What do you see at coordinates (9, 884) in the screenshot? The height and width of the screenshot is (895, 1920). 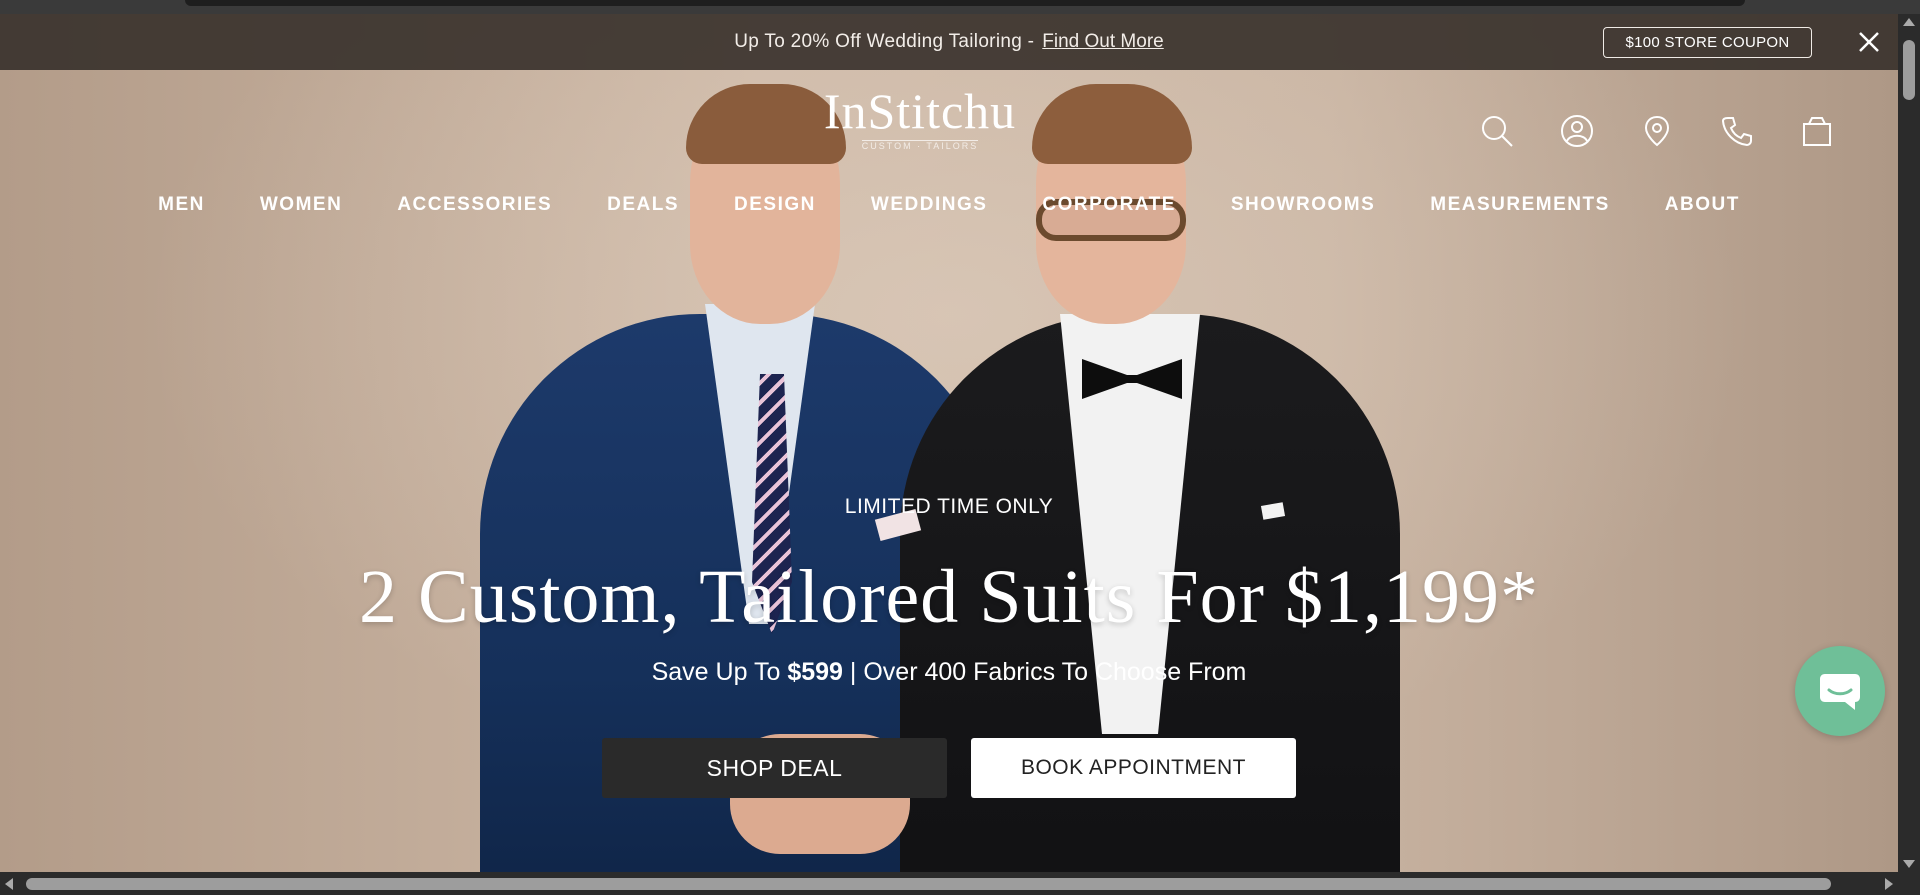 I see `scroll-left-arrow-icon` at bounding box center [9, 884].